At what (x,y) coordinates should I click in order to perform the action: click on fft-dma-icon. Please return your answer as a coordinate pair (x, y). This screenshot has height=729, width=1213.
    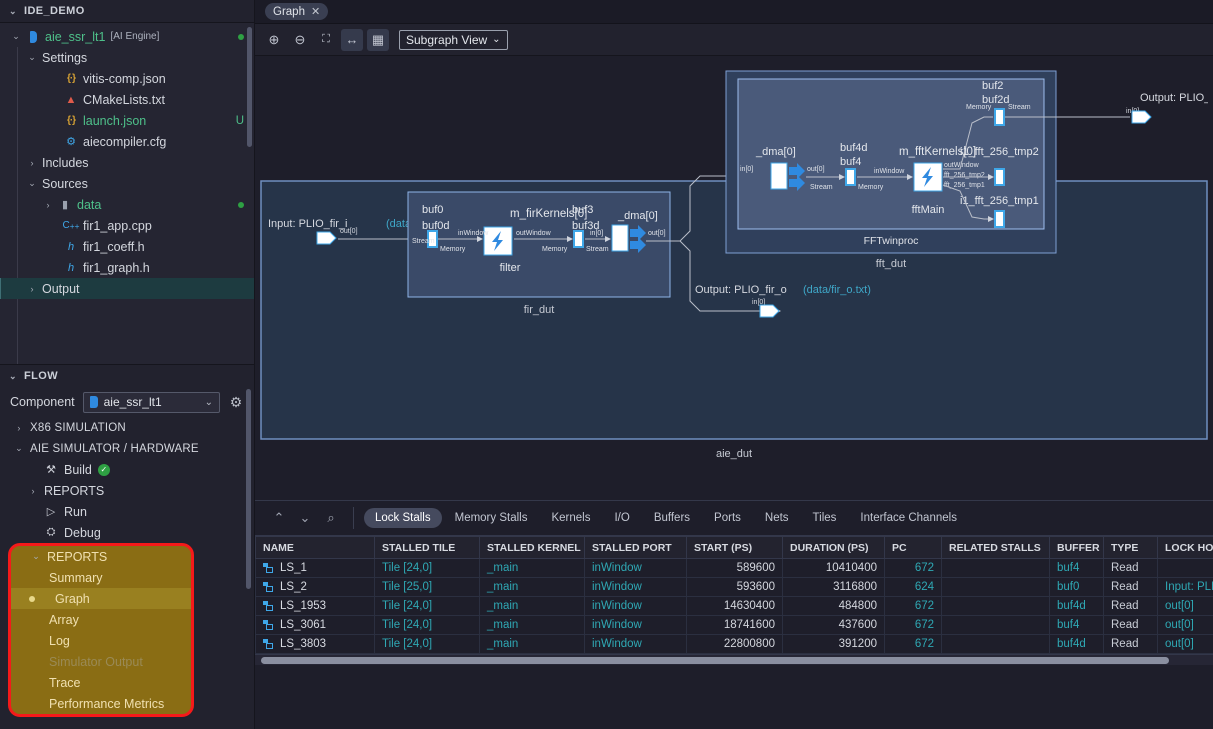
    Looking at the image, I should click on (779, 176).